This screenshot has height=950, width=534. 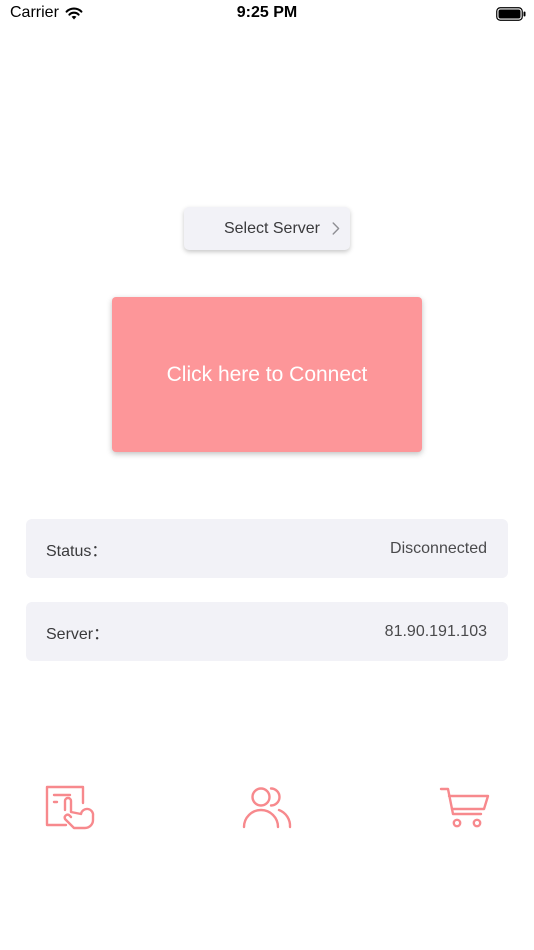 I want to click on select-server-button: Select Server, so click(x=267, y=228).